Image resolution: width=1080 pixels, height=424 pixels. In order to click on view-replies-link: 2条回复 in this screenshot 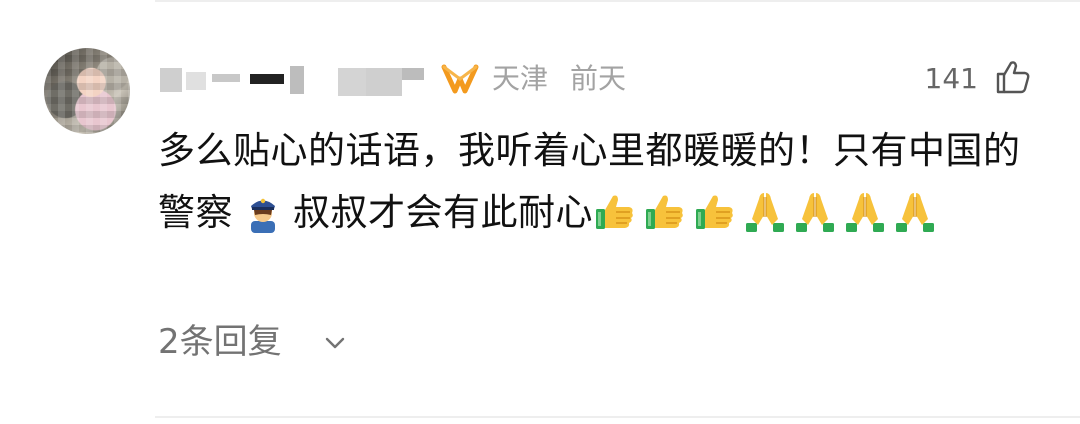, I will do `click(220, 342)`.